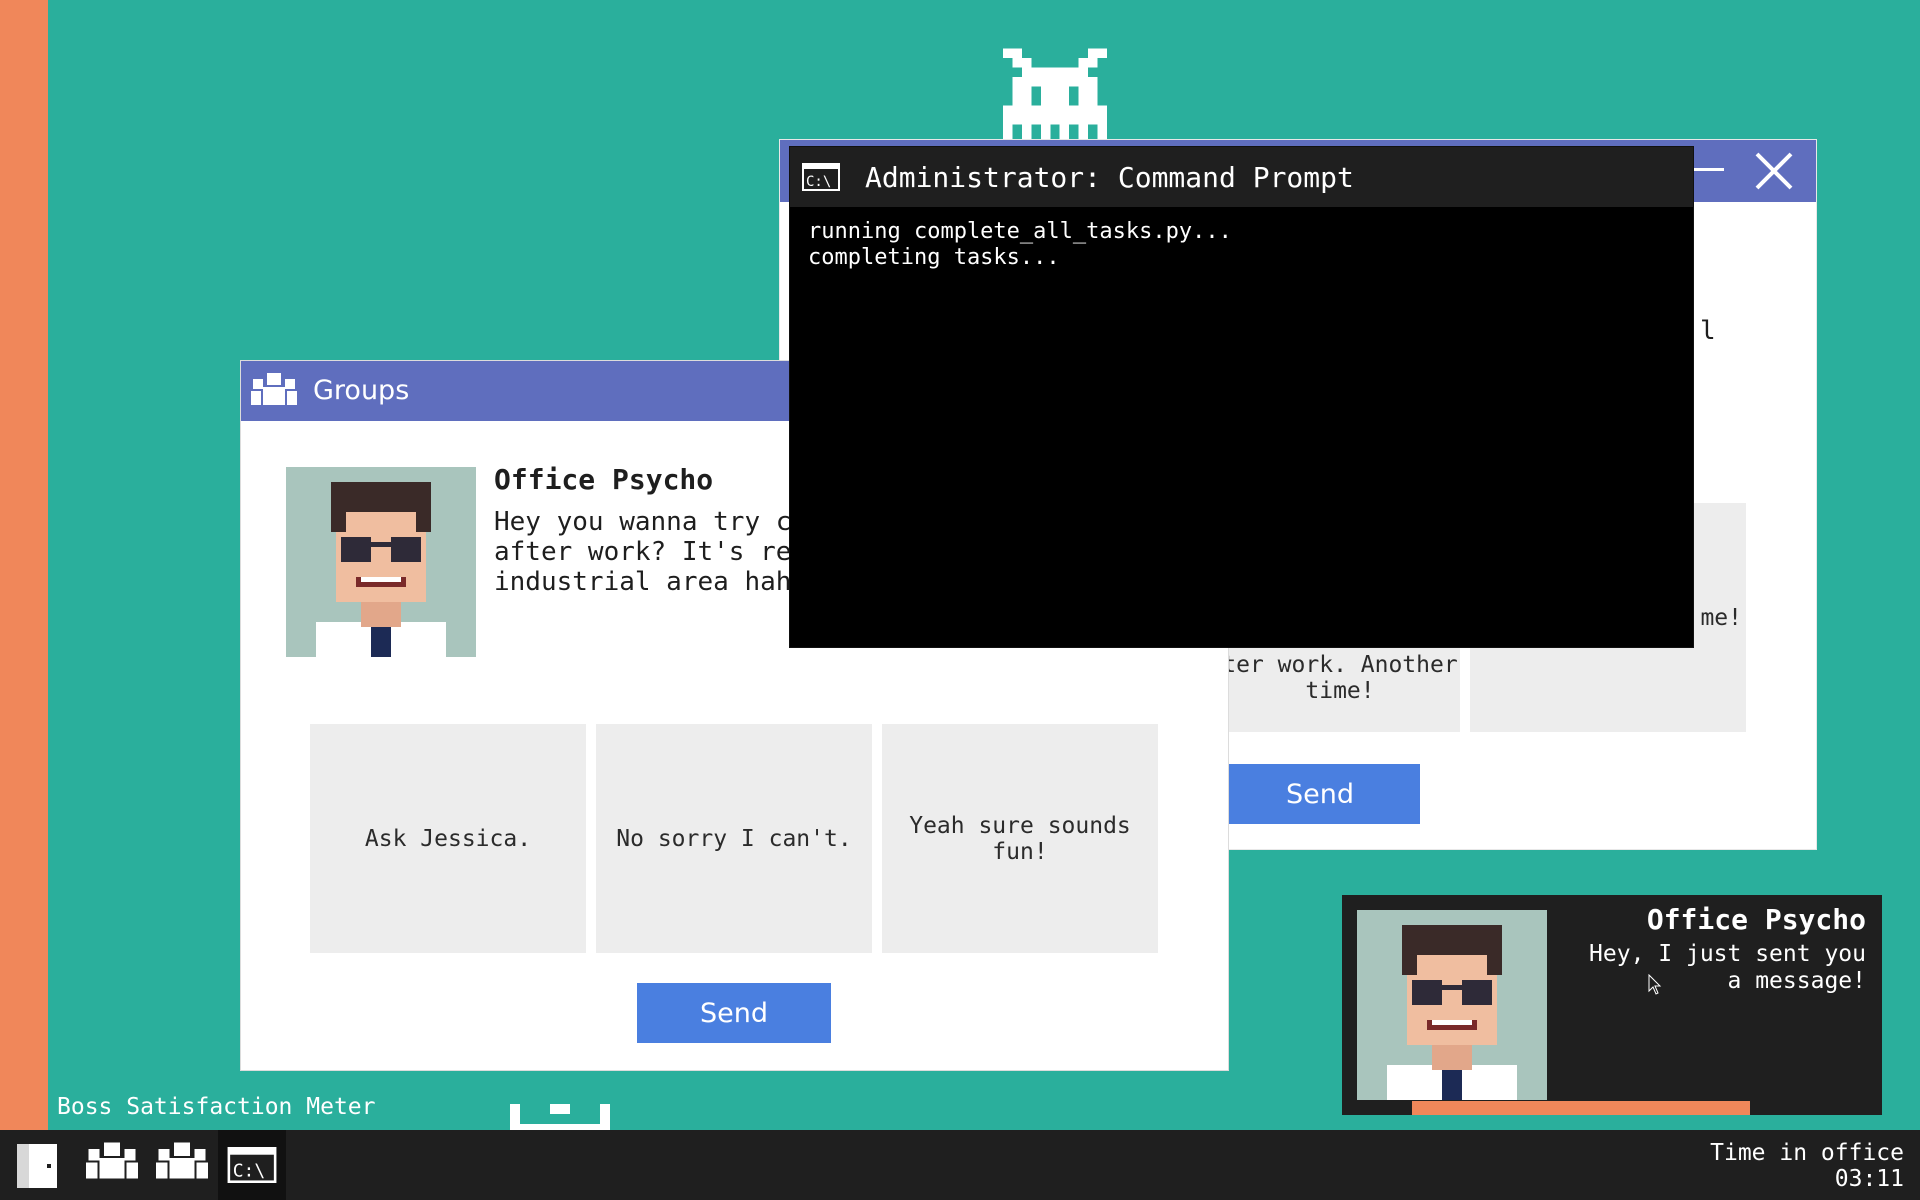  Describe the element at coordinates (1708, 331) in the screenshot. I see `partial-message-text: l` at that location.